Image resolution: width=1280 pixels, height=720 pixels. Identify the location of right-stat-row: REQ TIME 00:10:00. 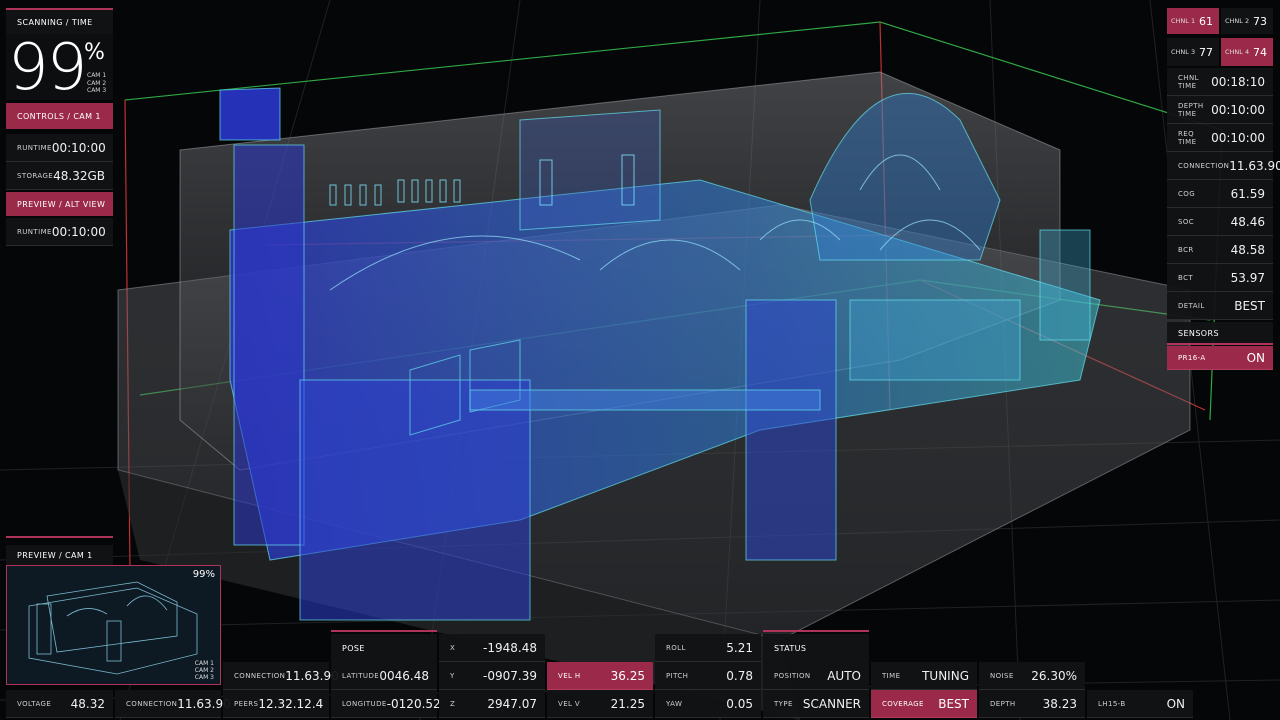
(1220, 138).